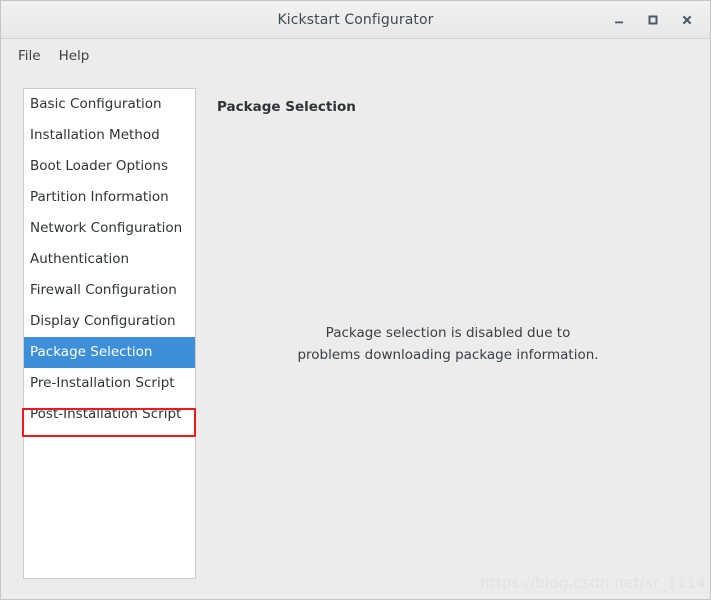  I want to click on sidebar-item-package-selection: Package Selection, so click(109, 352).